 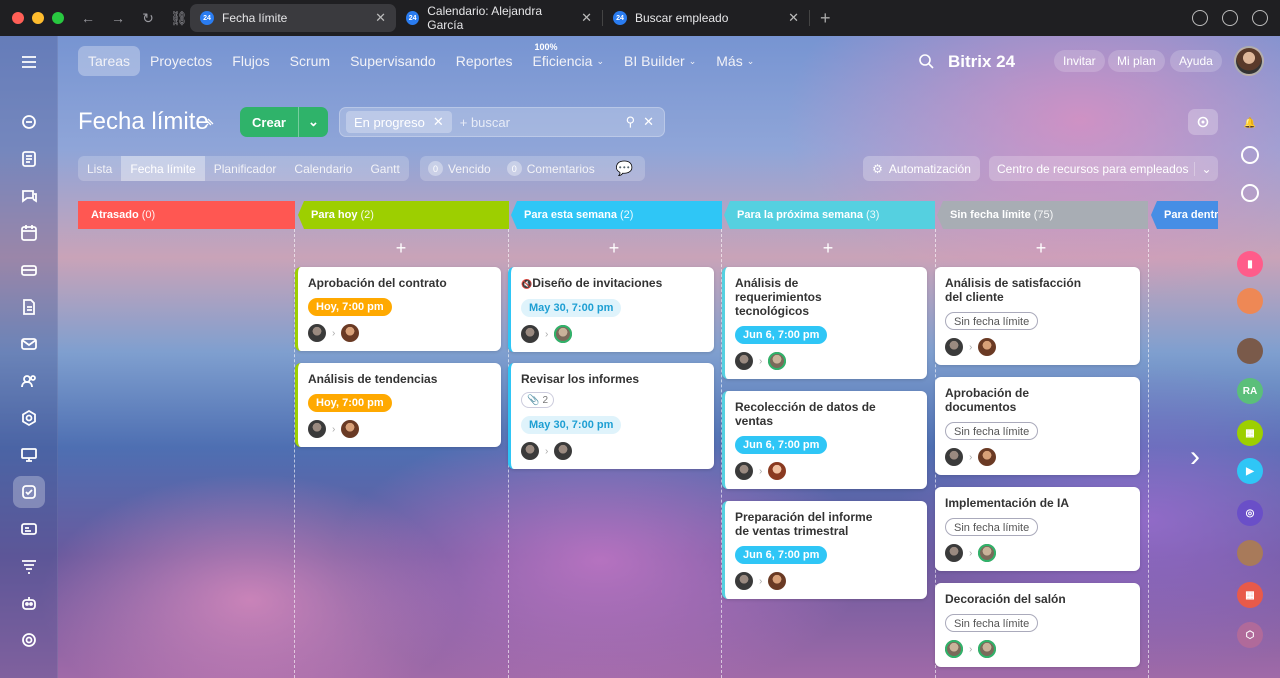 What do you see at coordinates (571, 308) in the screenshot?
I see `deadline-badge: May 30, 7:00 pm` at bounding box center [571, 308].